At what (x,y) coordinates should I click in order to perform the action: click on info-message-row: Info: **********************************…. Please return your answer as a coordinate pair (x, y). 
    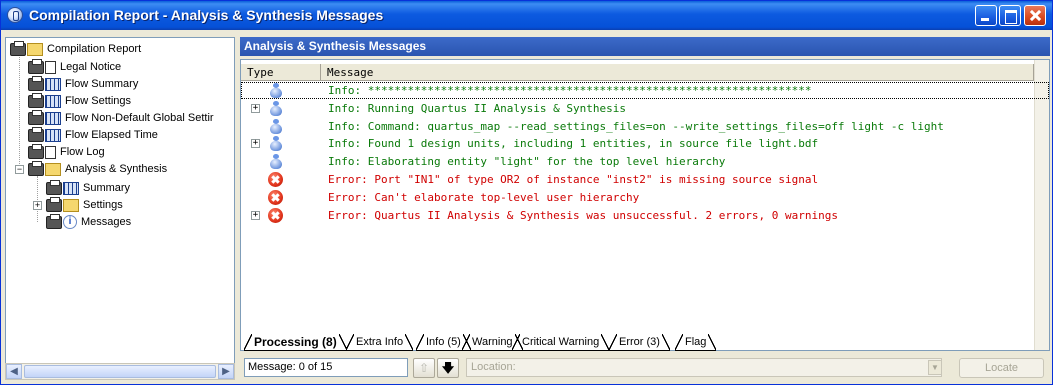
    Looking at the image, I should click on (645, 90).